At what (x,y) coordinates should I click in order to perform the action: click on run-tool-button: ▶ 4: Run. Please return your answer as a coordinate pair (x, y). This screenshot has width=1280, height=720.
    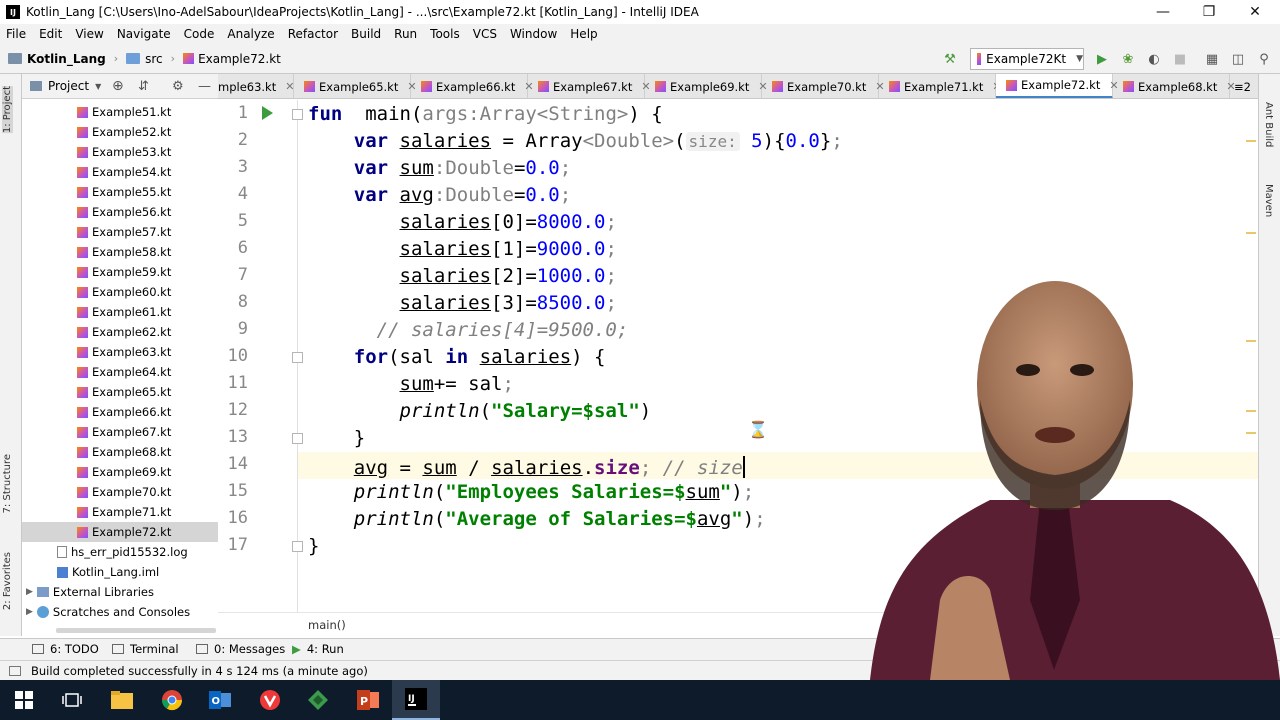
    Looking at the image, I should click on (318, 649).